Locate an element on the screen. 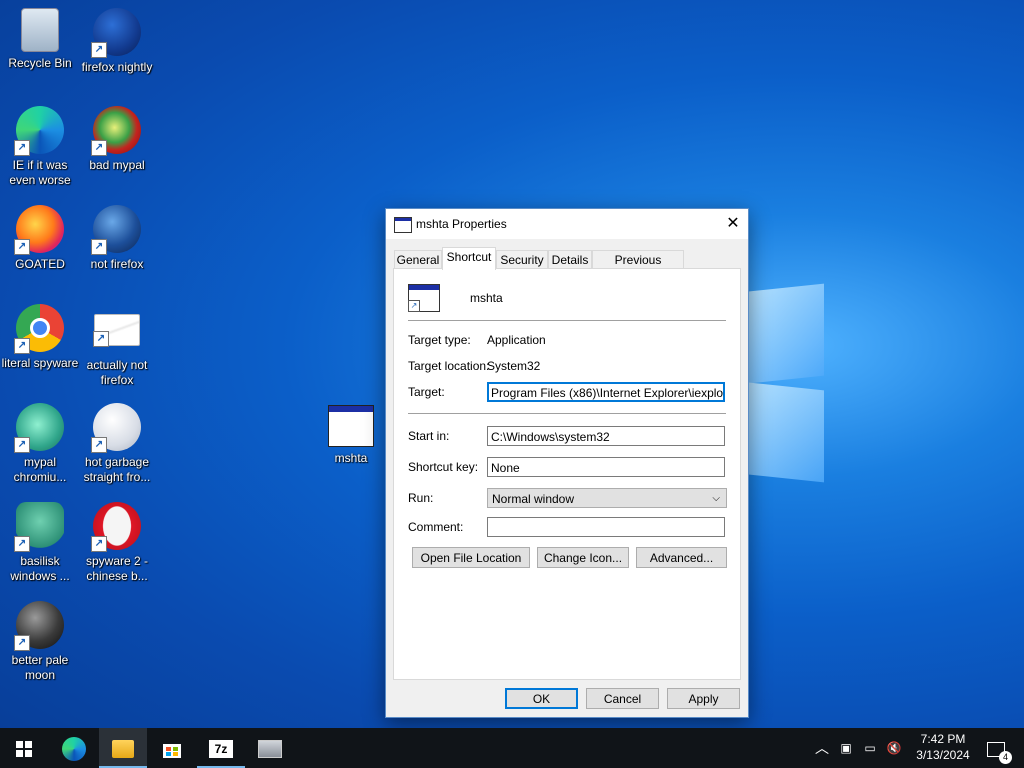 This screenshot has width=1024, height=768. network-icon: ▭ is located at coordinates (870, 748).